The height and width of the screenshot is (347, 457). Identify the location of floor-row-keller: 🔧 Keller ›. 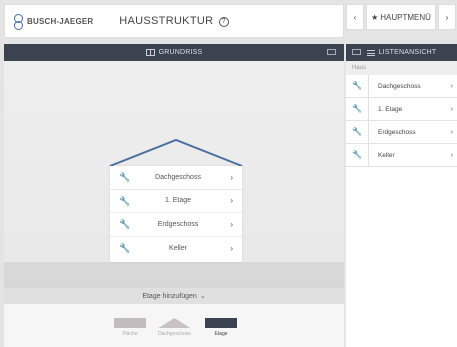
(176, 249).